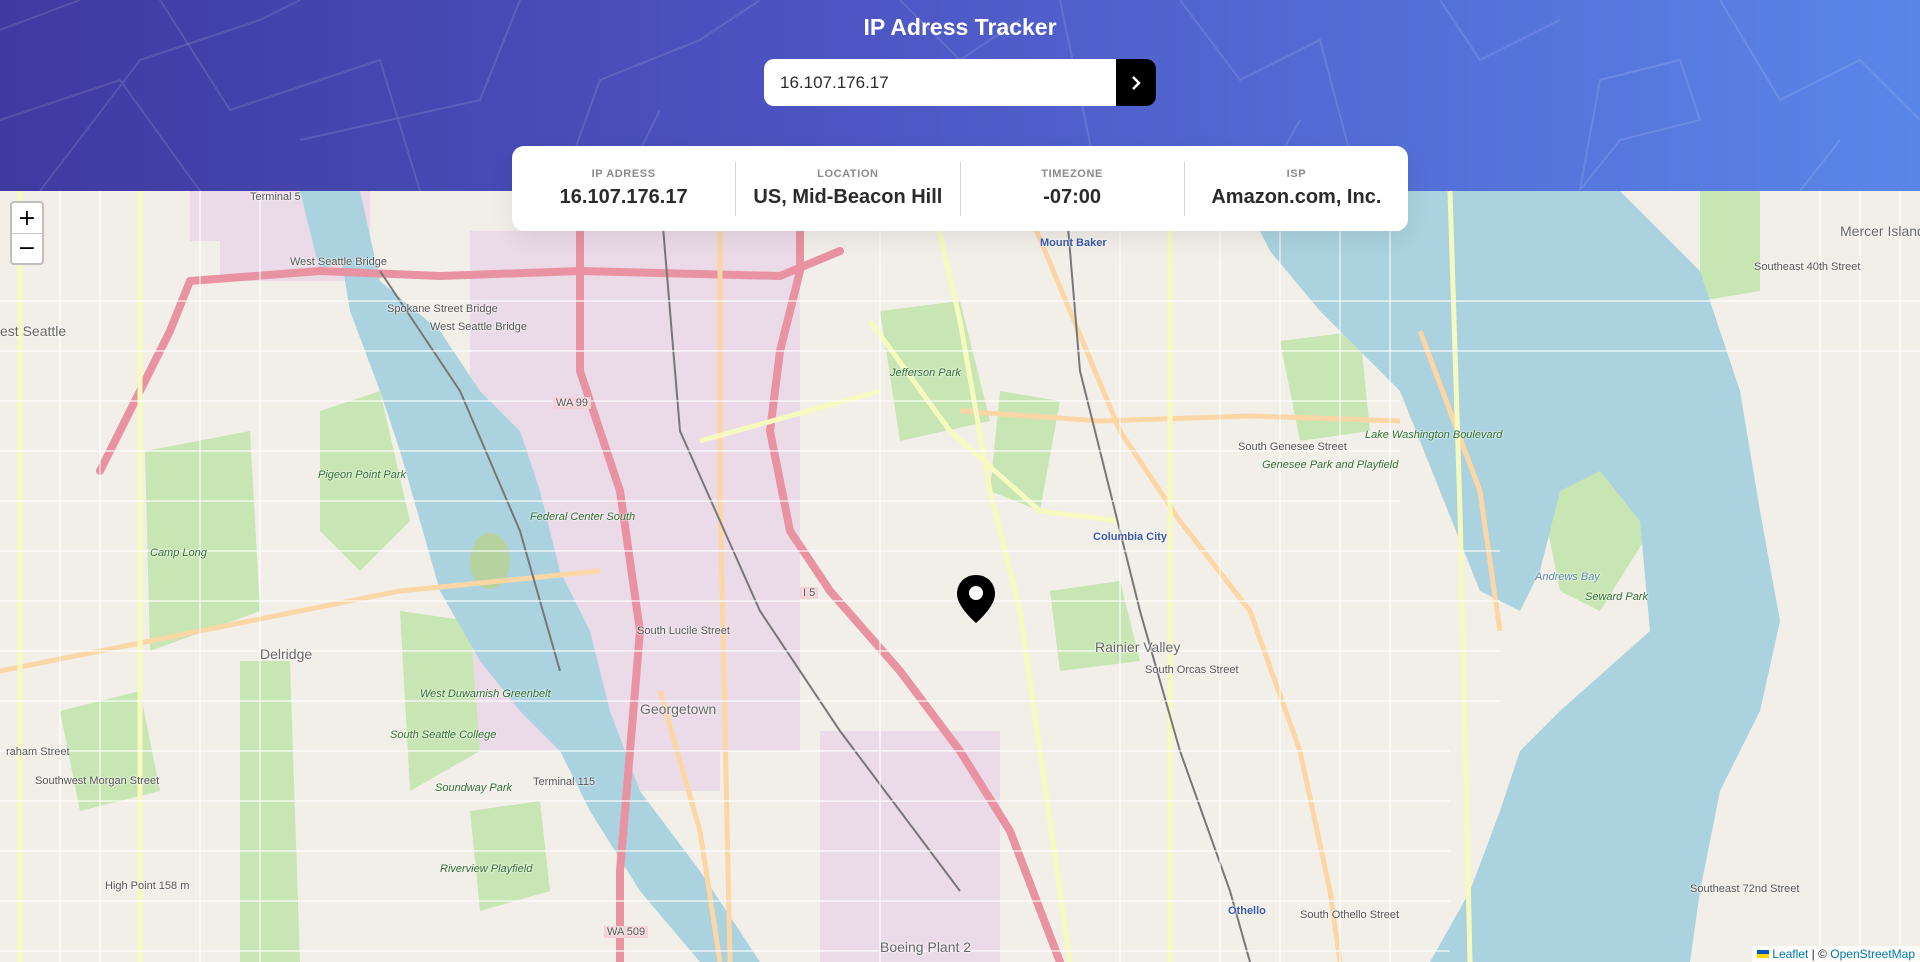  Describe the element at coordinates (848, 197) in the screenshot. I see `info-value: US, Mid-Beacon Hill` at that location.